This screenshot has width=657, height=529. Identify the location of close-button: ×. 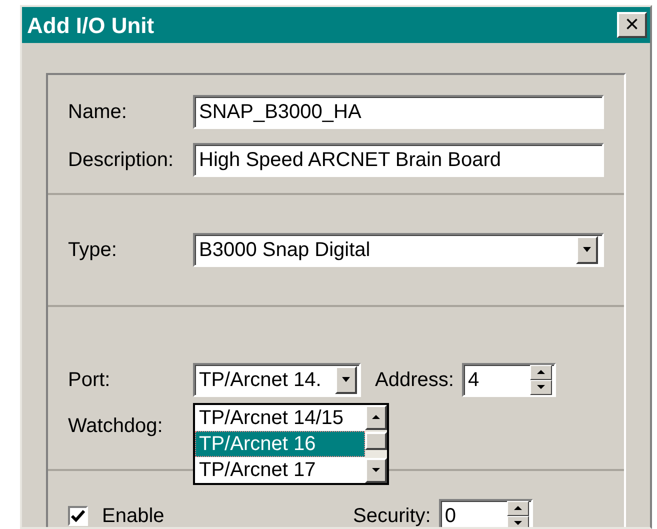
(632, 25).